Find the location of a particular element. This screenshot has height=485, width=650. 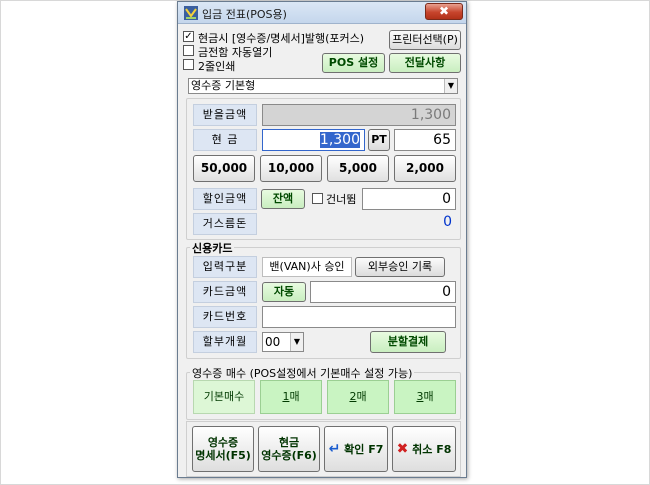

cash-amount-input: 1,300 is located at coordinates (313, 140).